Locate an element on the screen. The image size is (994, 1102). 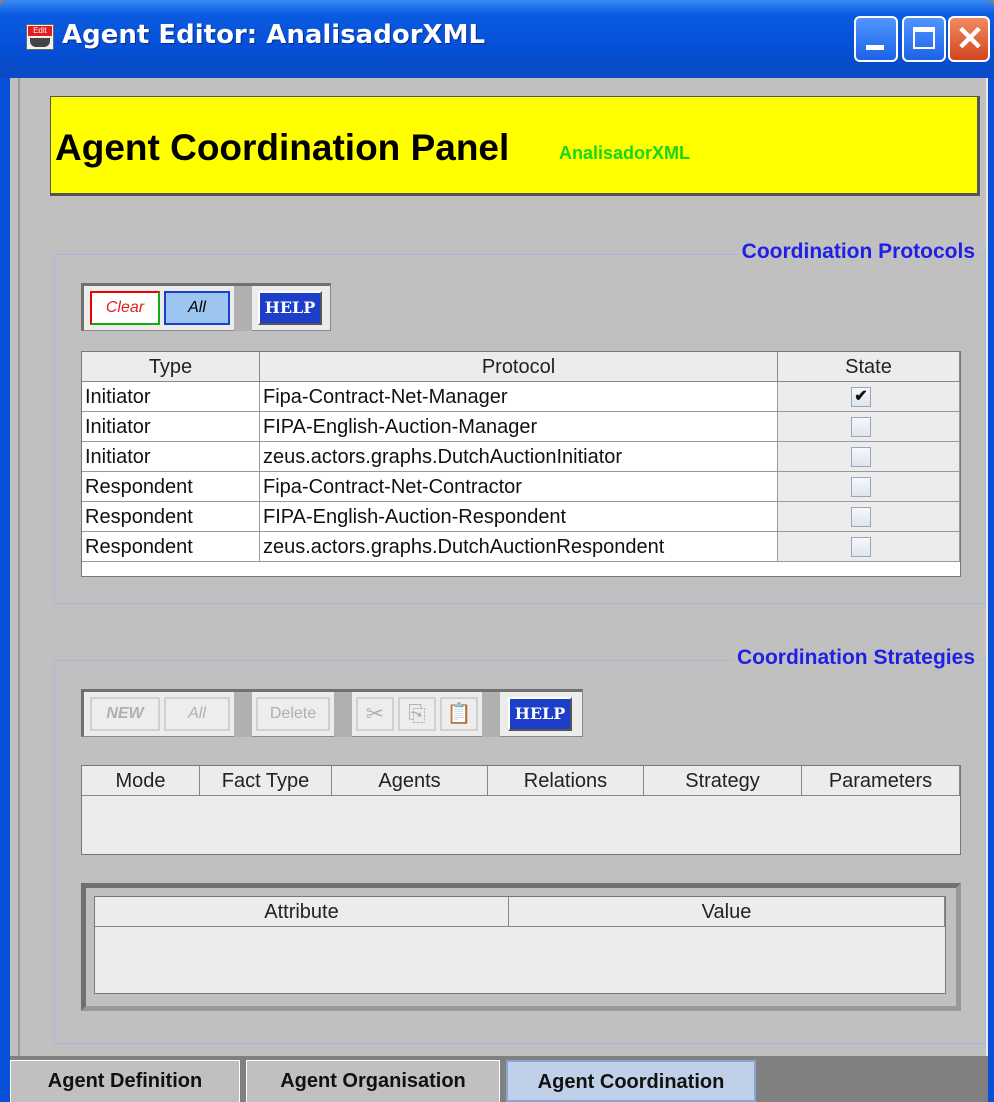
tab-agent-coordination: Agent Coordination is located at coordinates (631, 1081).